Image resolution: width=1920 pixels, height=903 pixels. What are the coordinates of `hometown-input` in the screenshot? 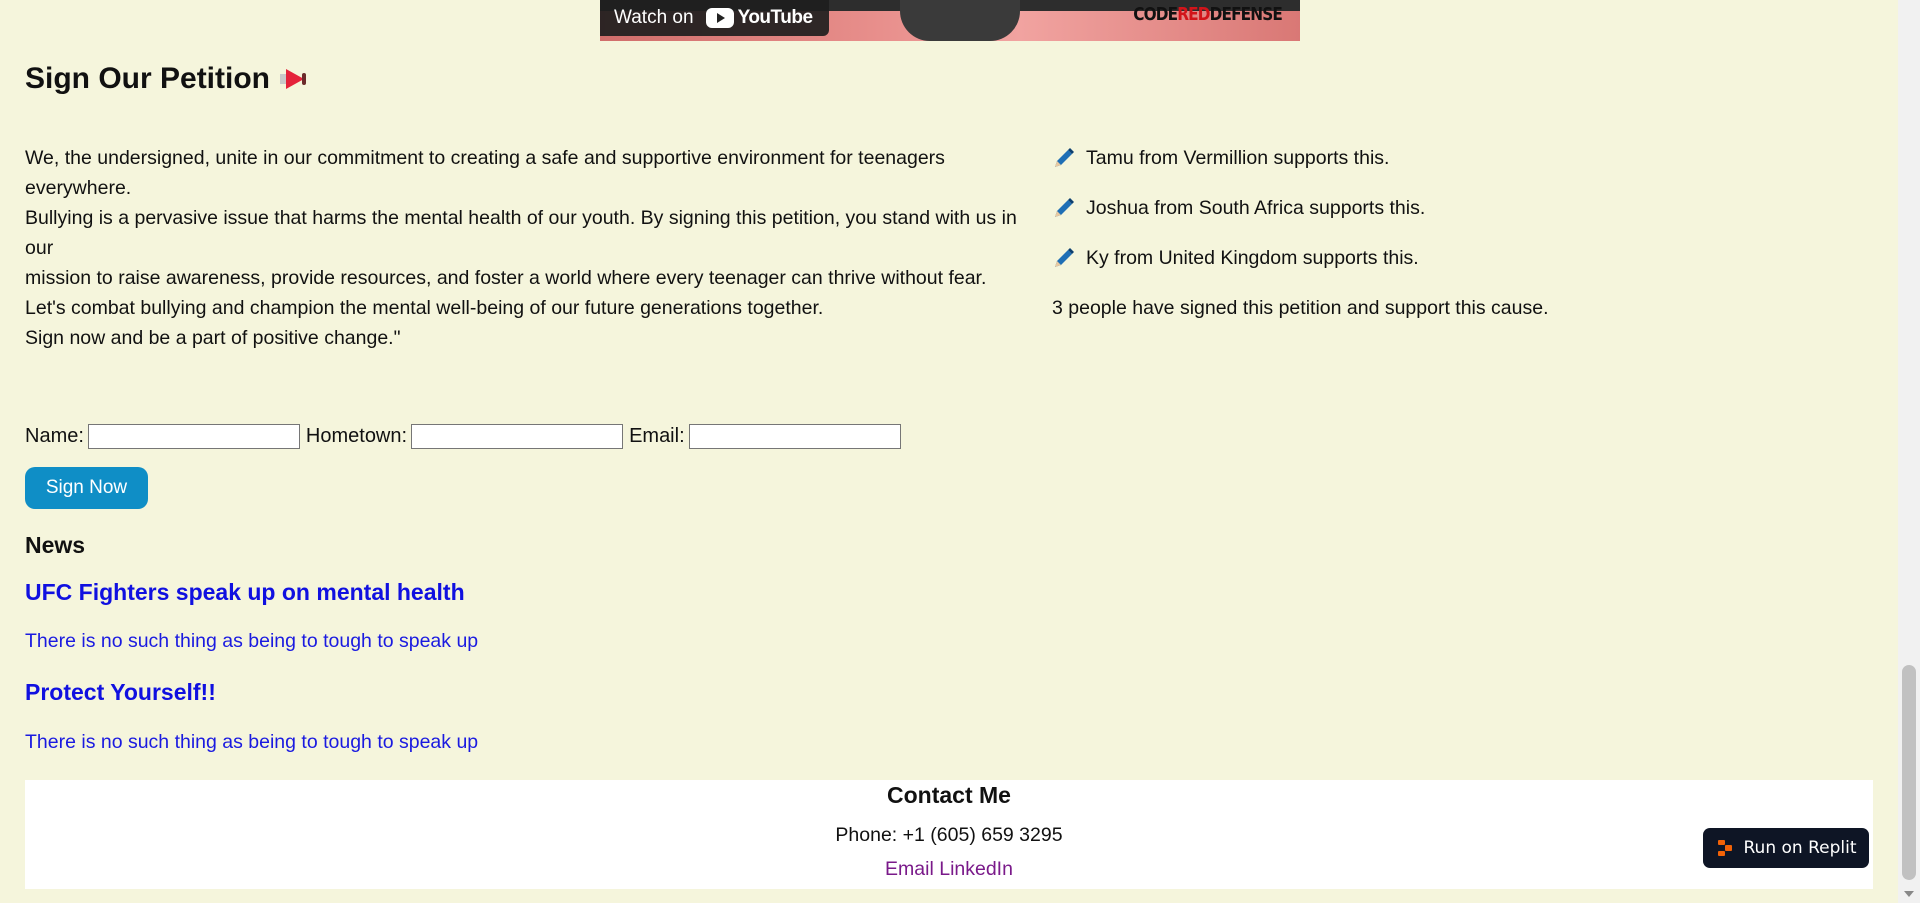 It's located at (517, 436).